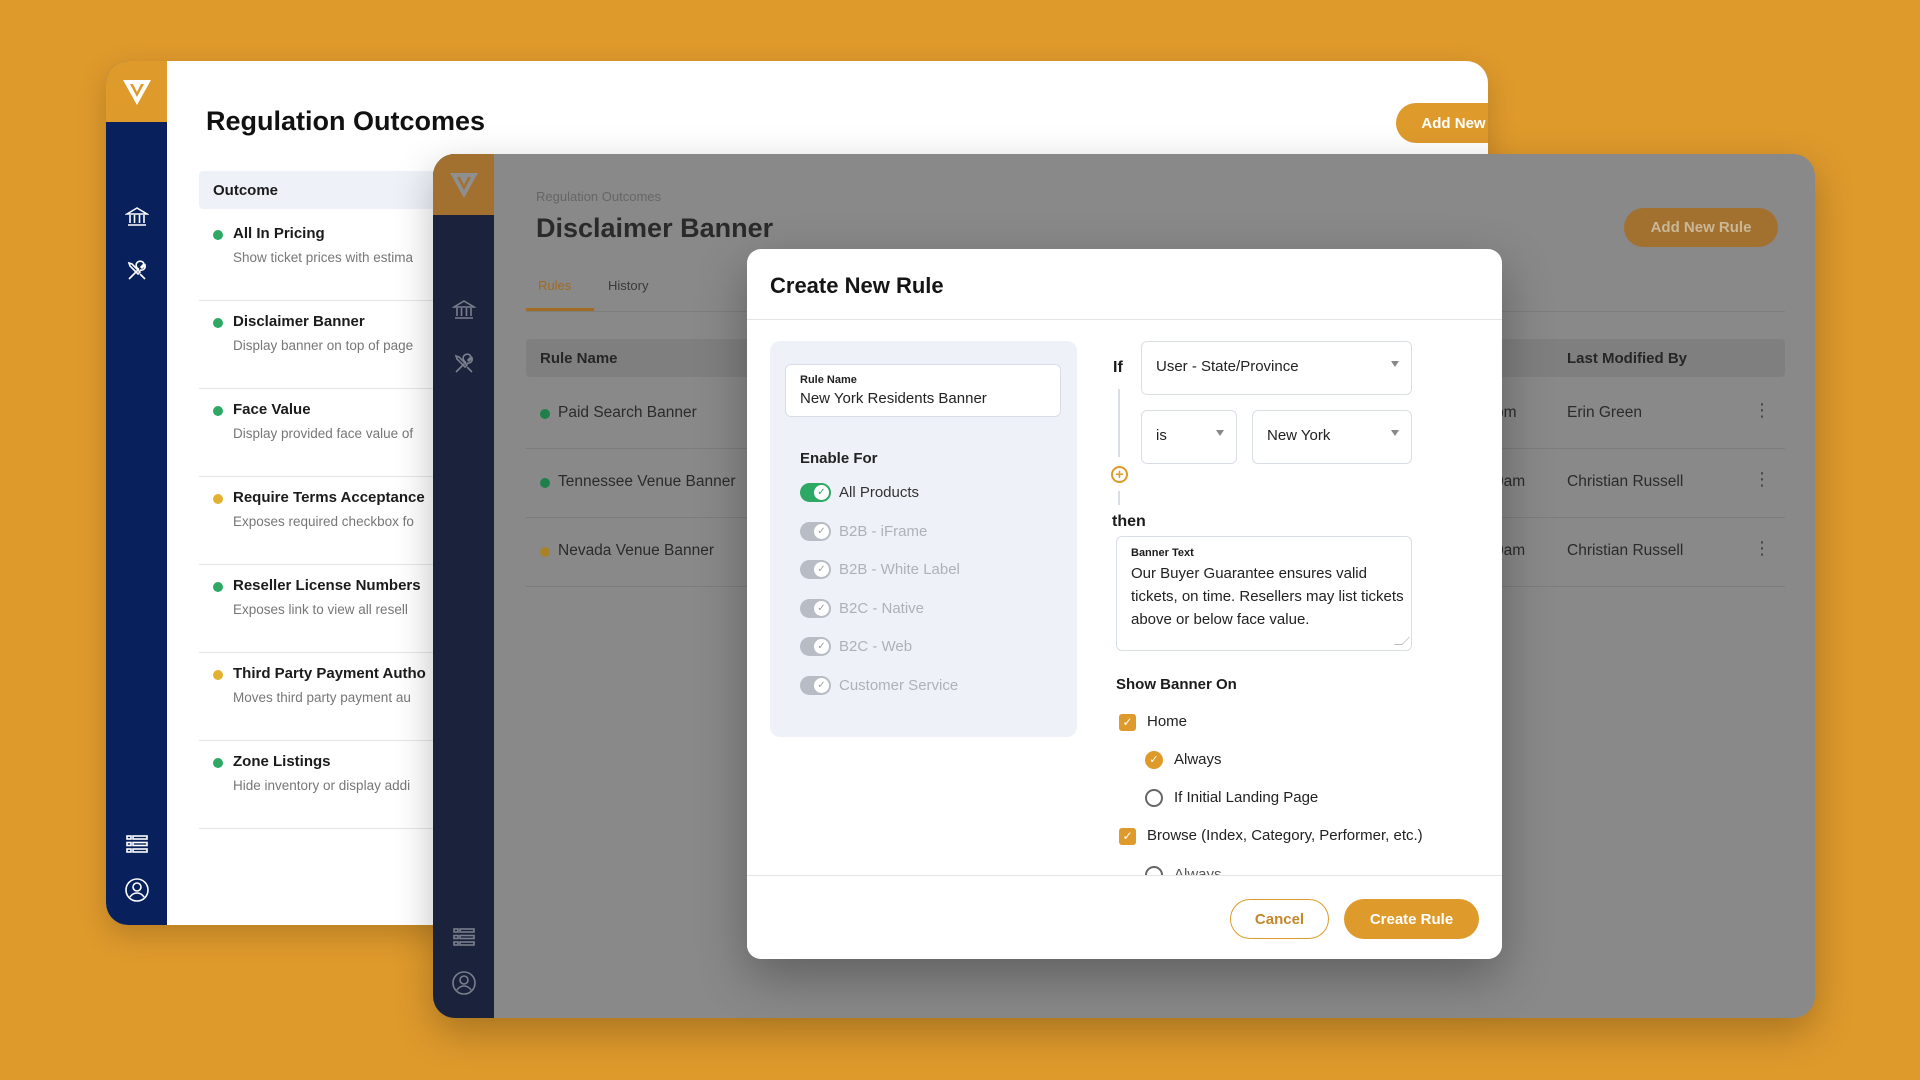  Describe the element at coordinates (1604, 412) in the screenshot. I see `modified-by: Erin Green` at that location.